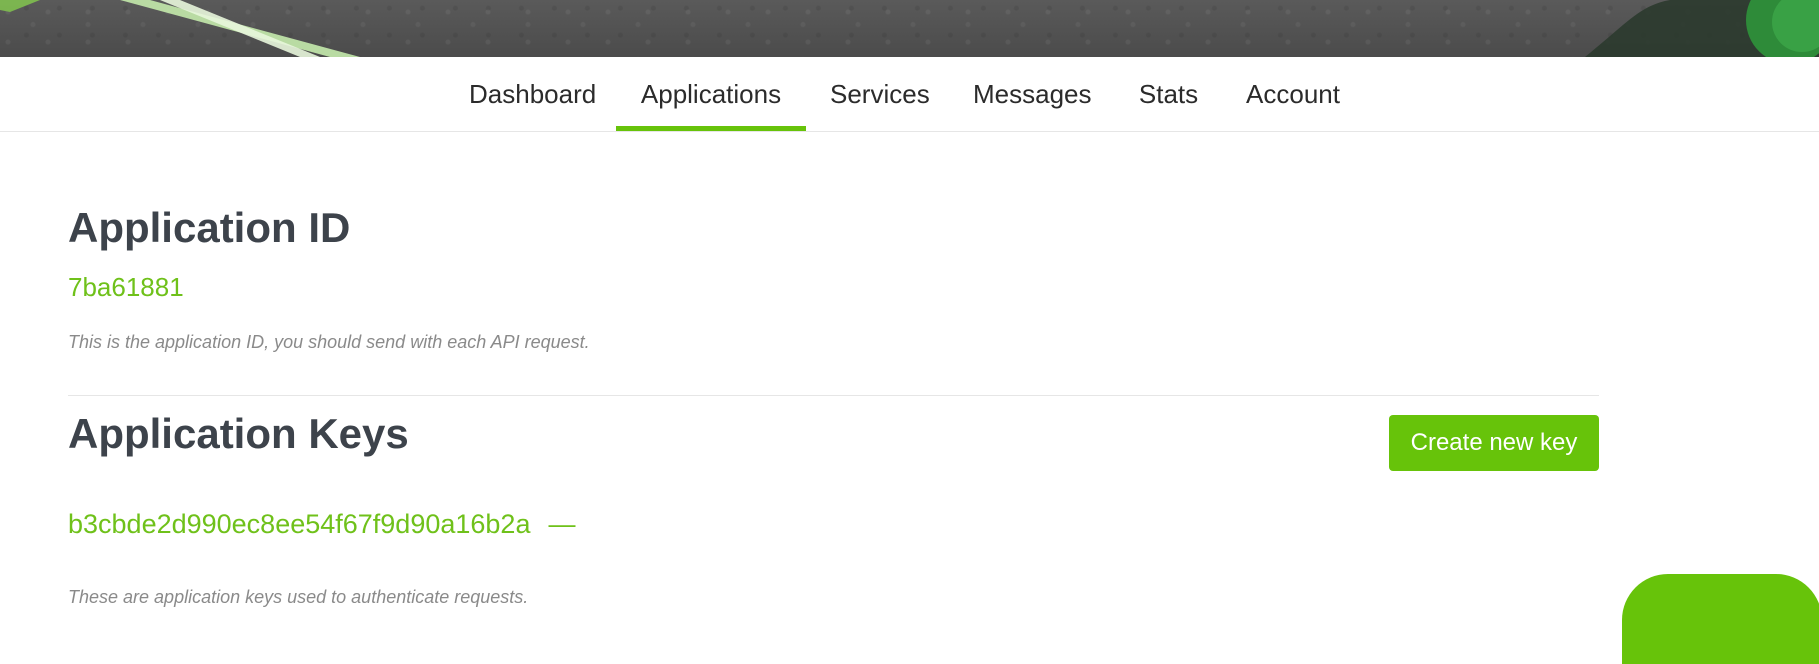  Describe the element at coordinates (126, 287) in the screenshot. I see `application-id-value: 7ba61881` at that location.